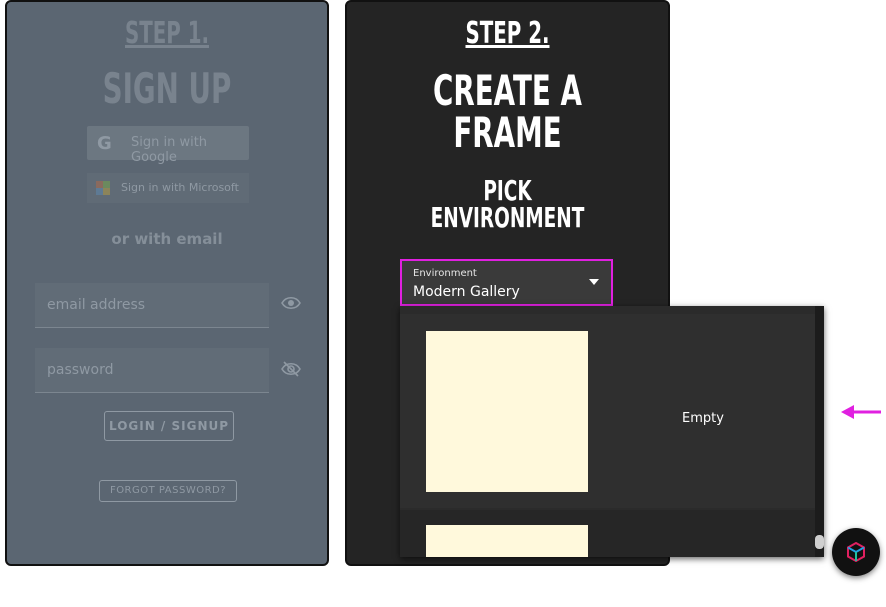 The width and height of the screenshot is (886, 607). I want to click on left-arrow-icon, so click(861, 412).